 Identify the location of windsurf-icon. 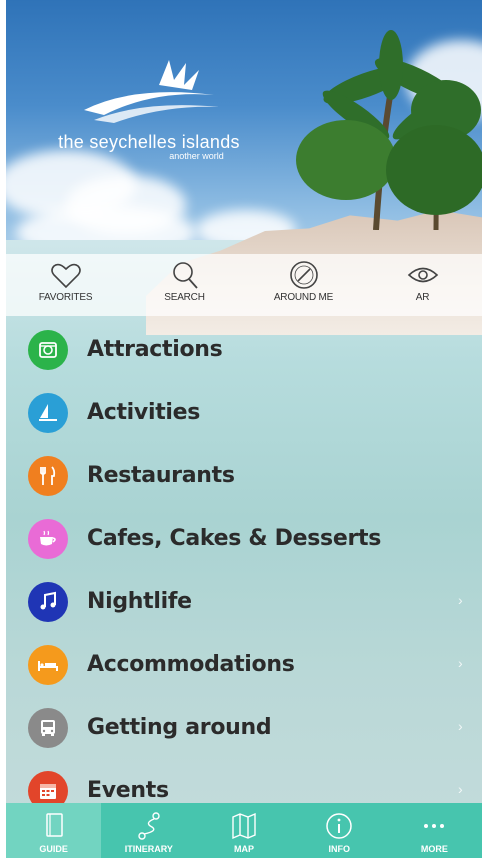
(48, 412).